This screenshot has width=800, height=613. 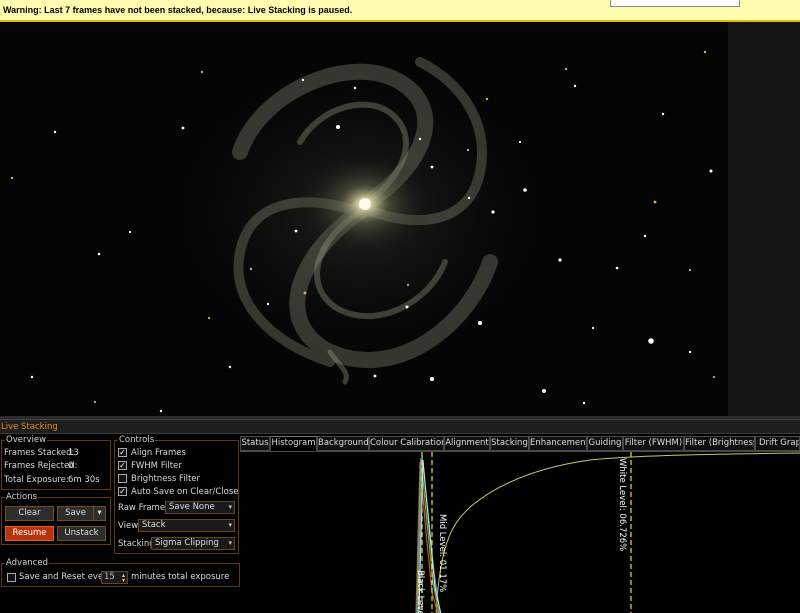 I want to click on viewer-side-panel, so click(x=764, y=219).